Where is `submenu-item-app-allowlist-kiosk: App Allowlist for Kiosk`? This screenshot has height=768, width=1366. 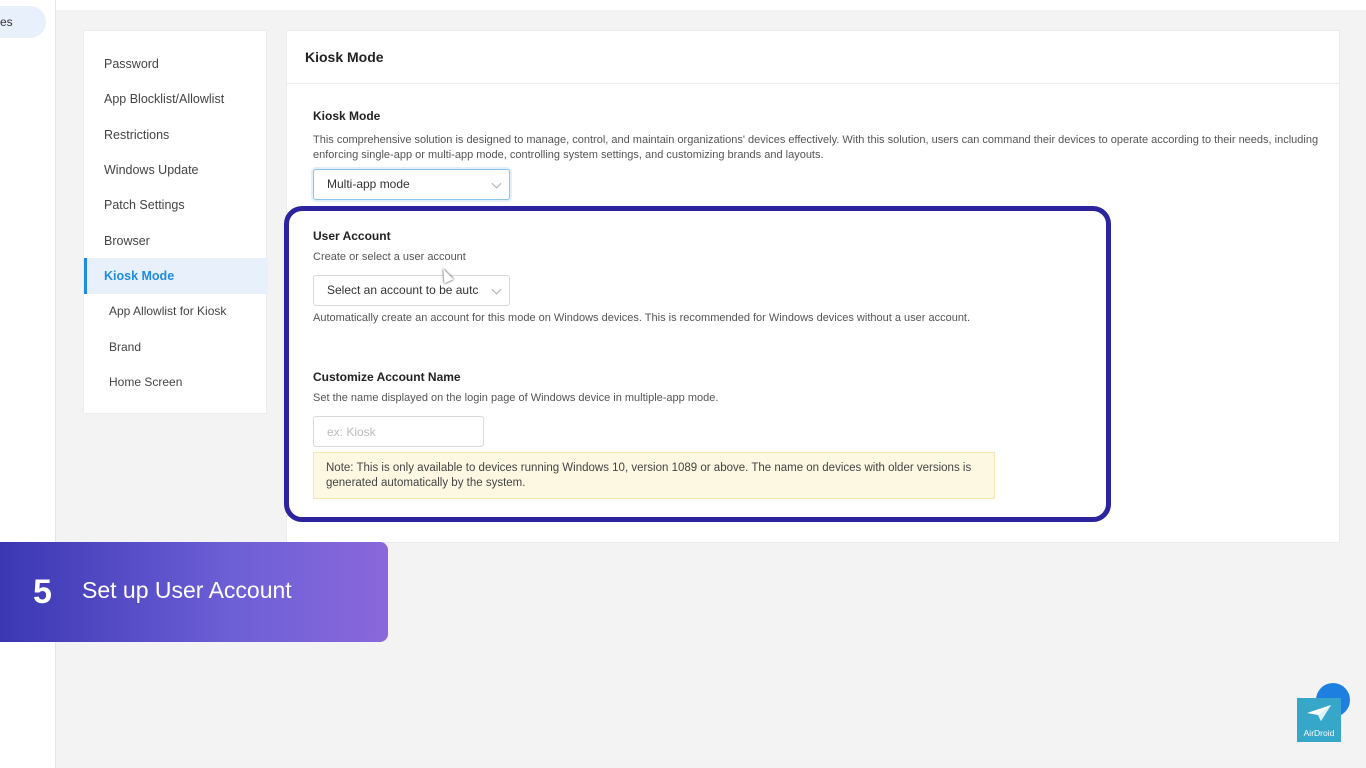 submenu-item-app-allowlist-kiosk: App Allowlist for Kiosk is located at coordinates (176, 311).